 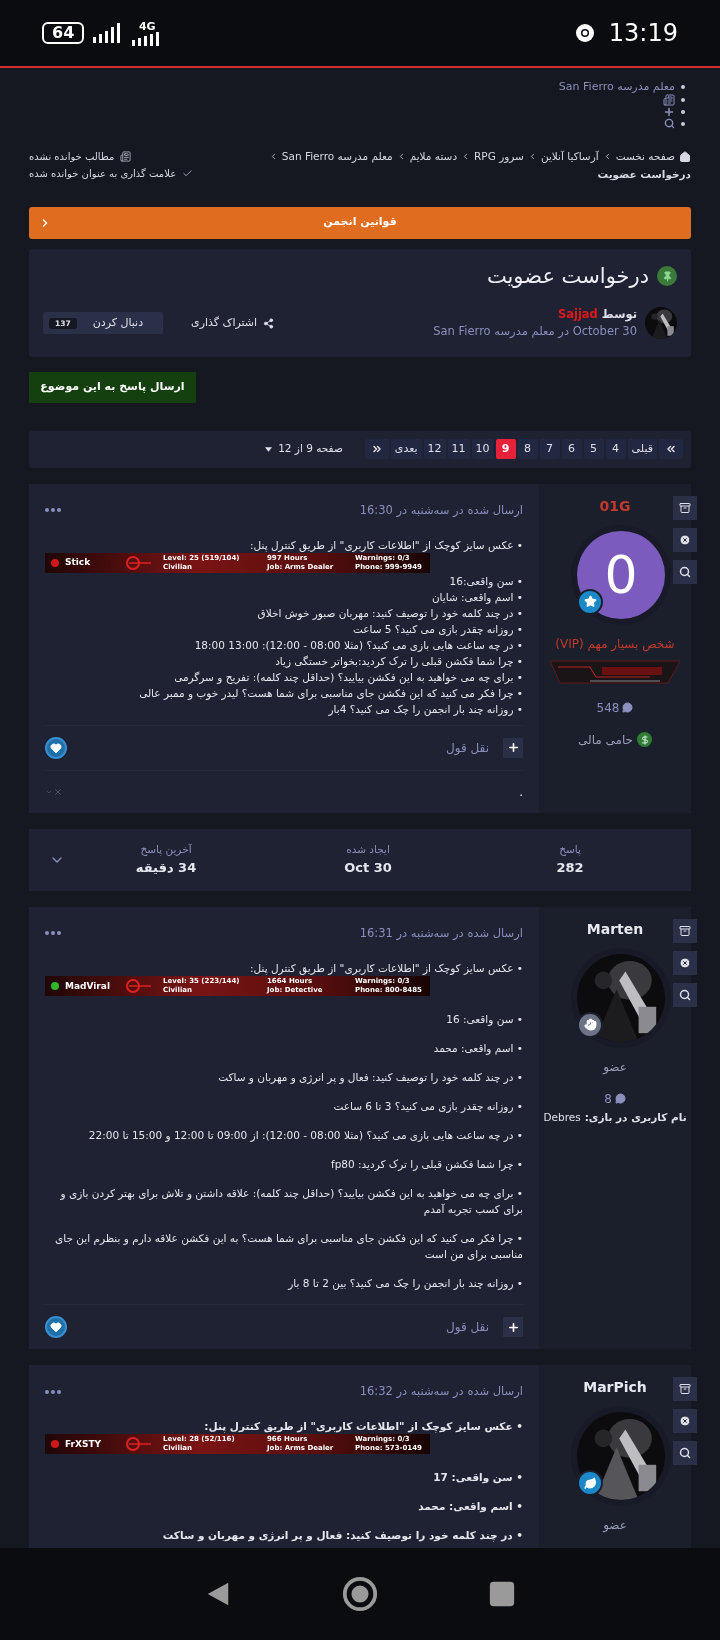 What do you see at coordinates (645, 157) in the screenshot?
I see `breadcrumb-link: صفحه نخست` at bounding box center [645, 157].